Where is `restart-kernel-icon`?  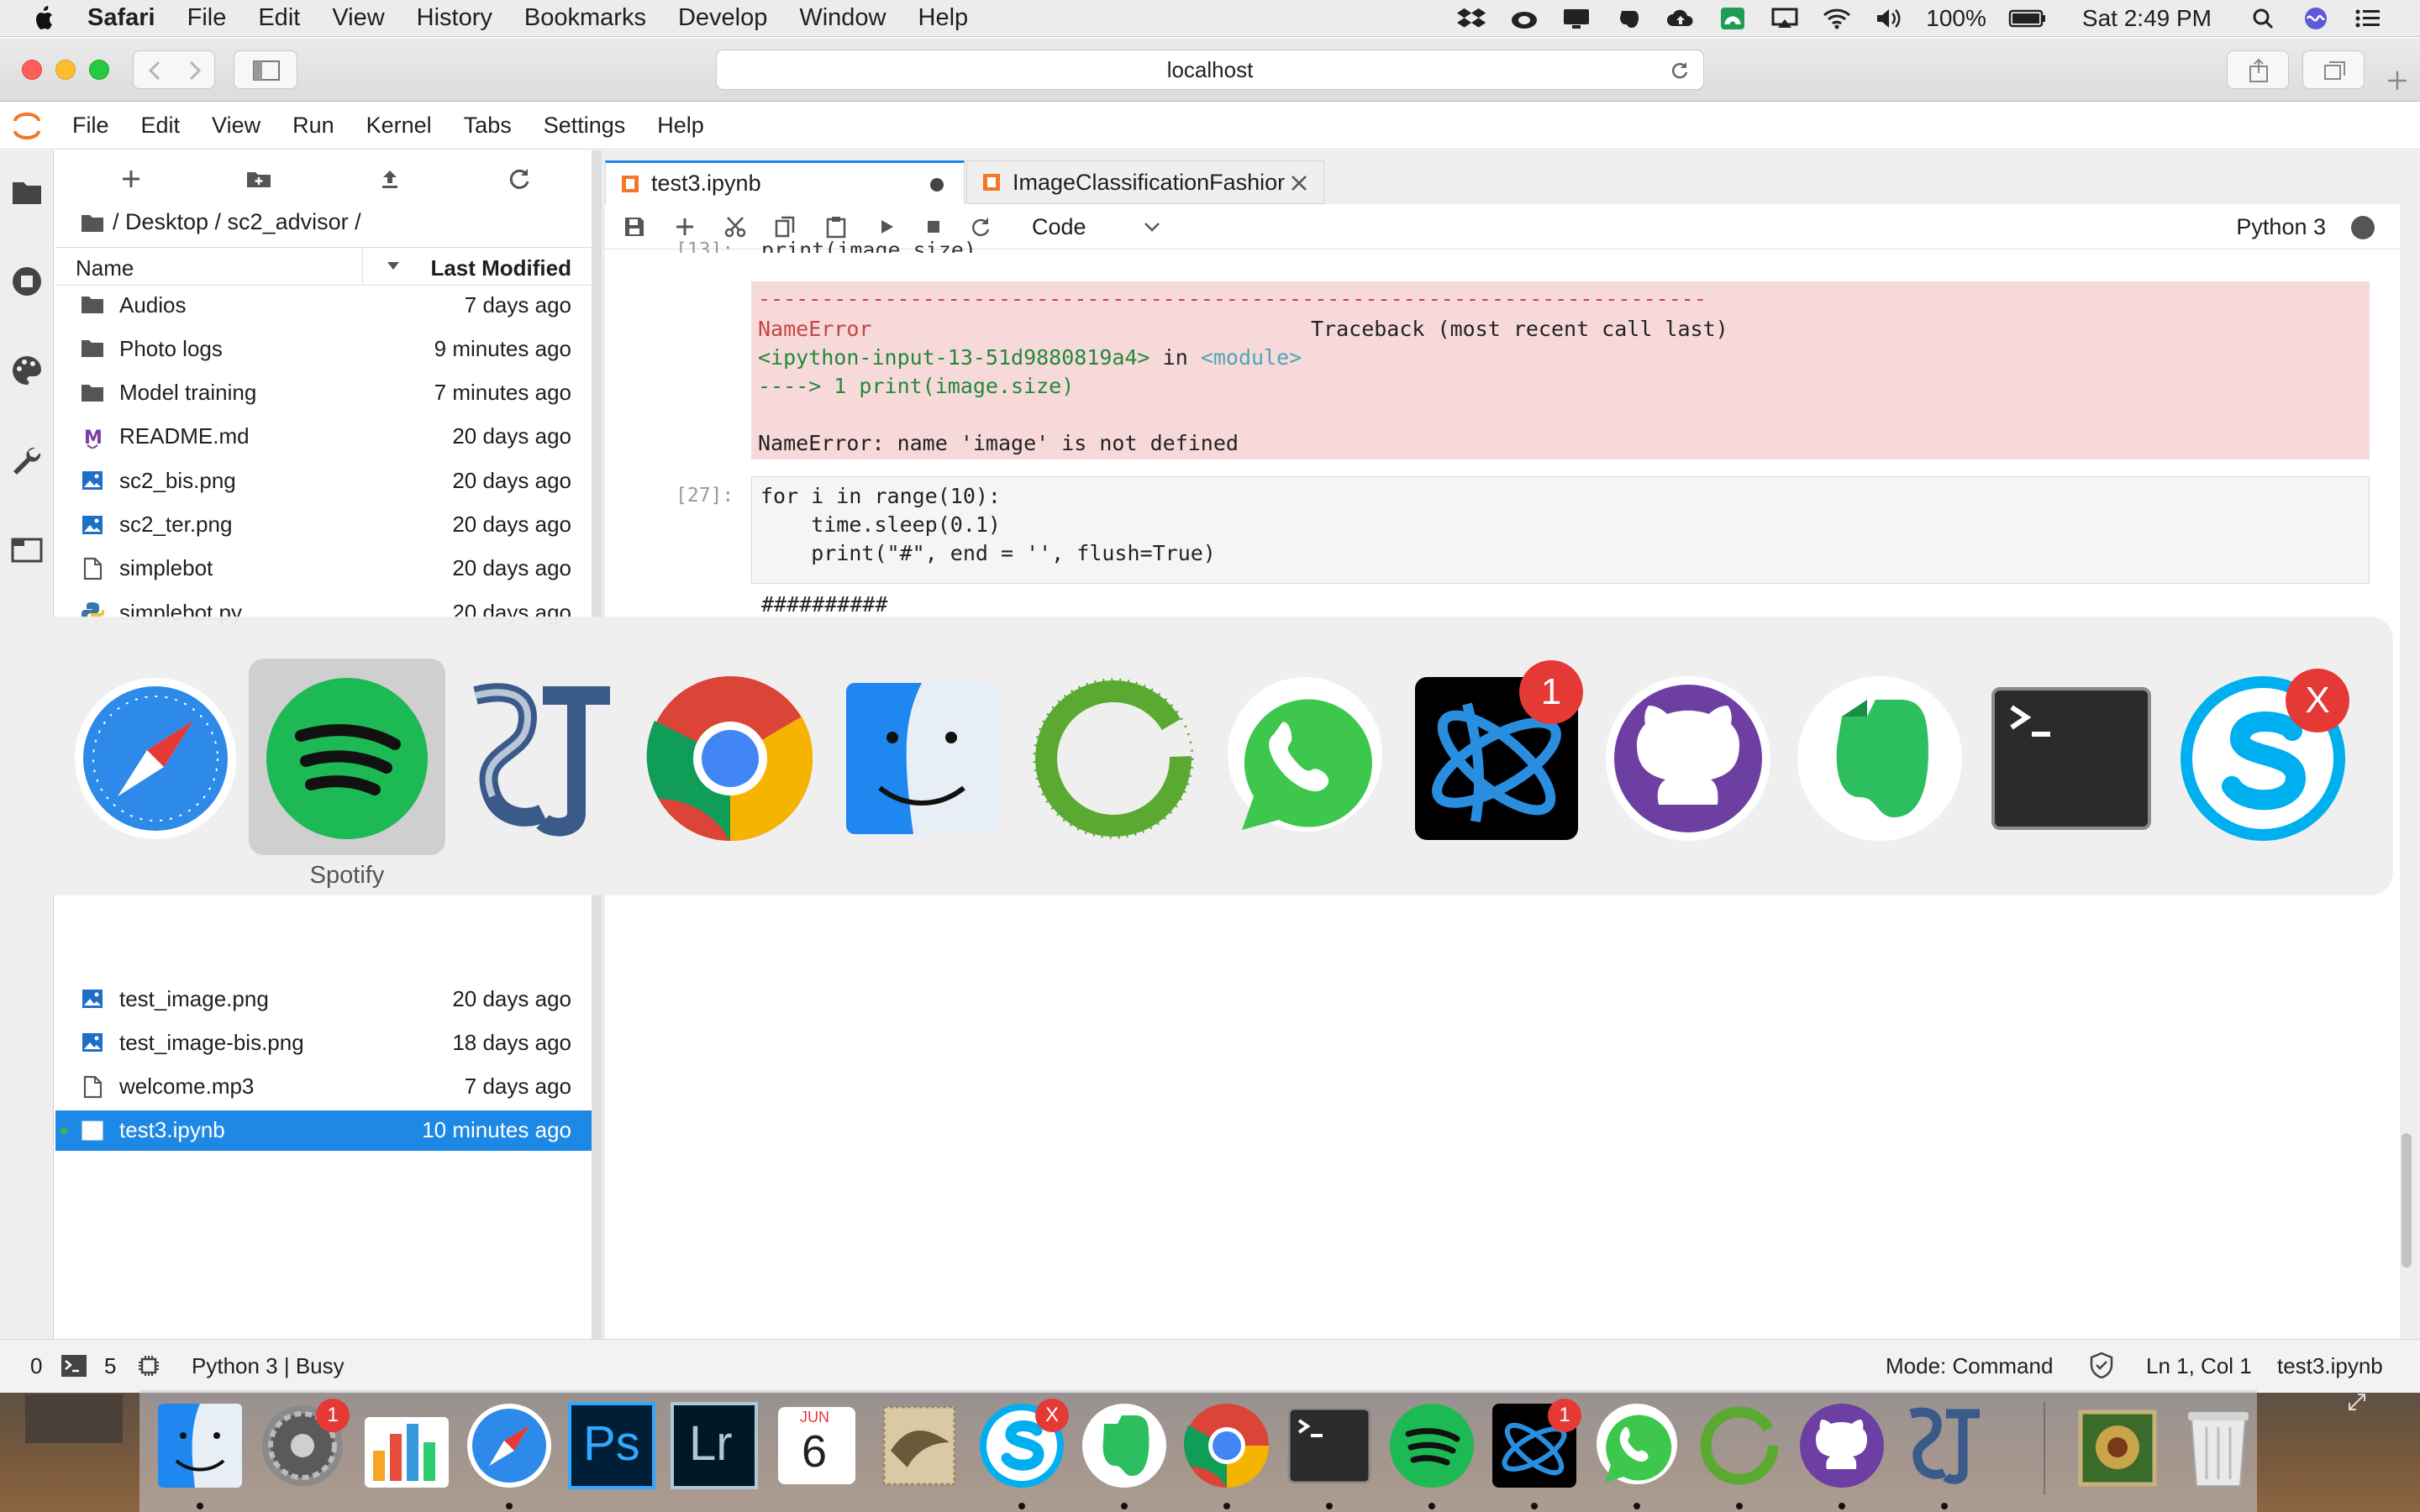
restart-kernel-icon is located at coordinates (981, 226).